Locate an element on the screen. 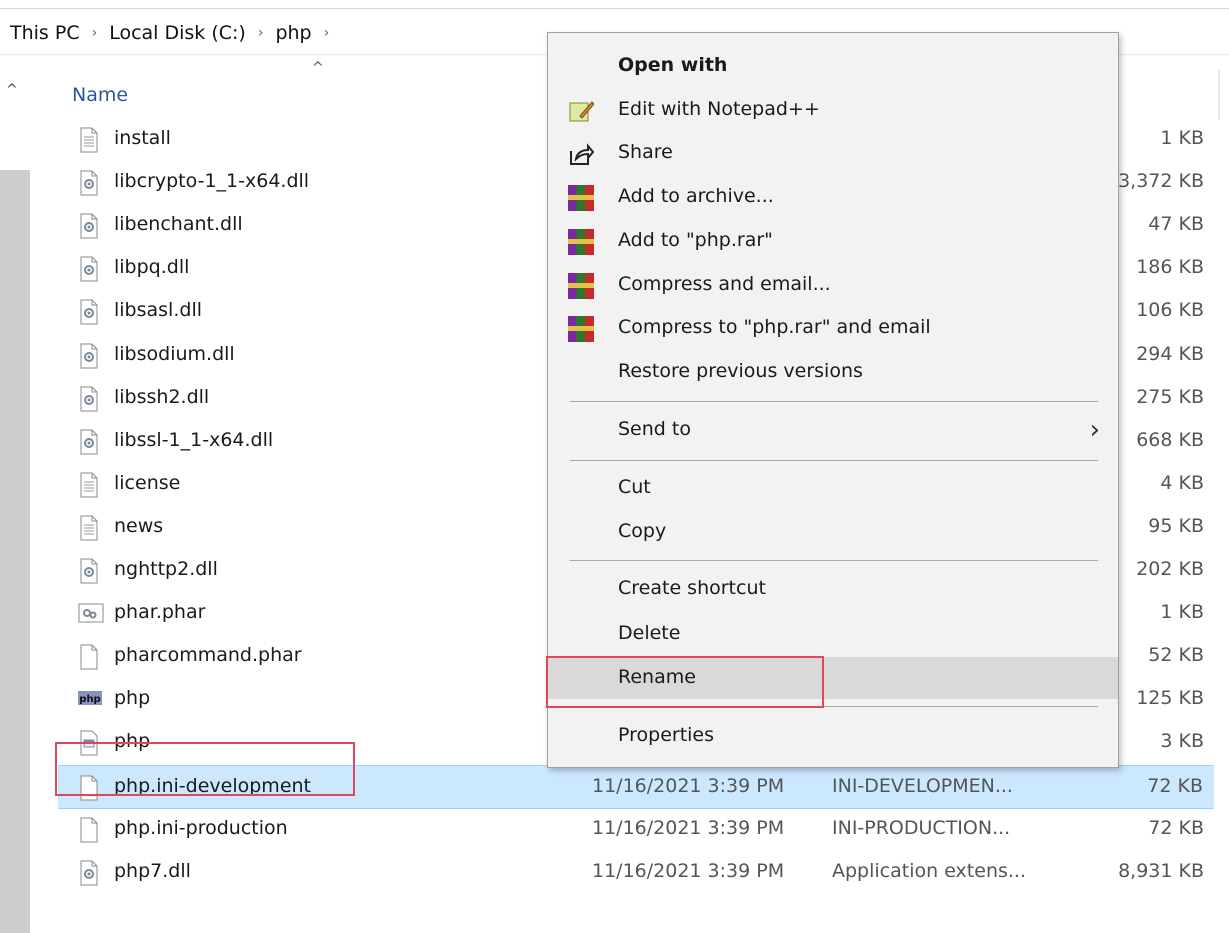  file-name: libenchant.dll is located at coordinates (178, 224).